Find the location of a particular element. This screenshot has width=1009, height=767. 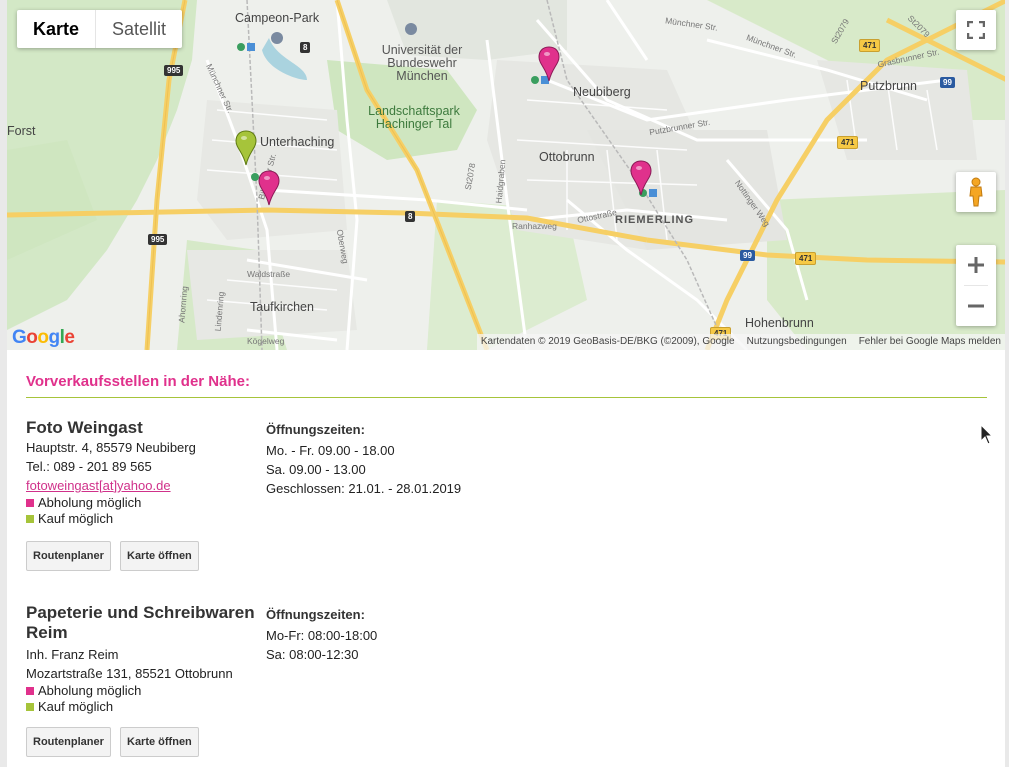

fullscreen-button is located at coordinates (976, 30).